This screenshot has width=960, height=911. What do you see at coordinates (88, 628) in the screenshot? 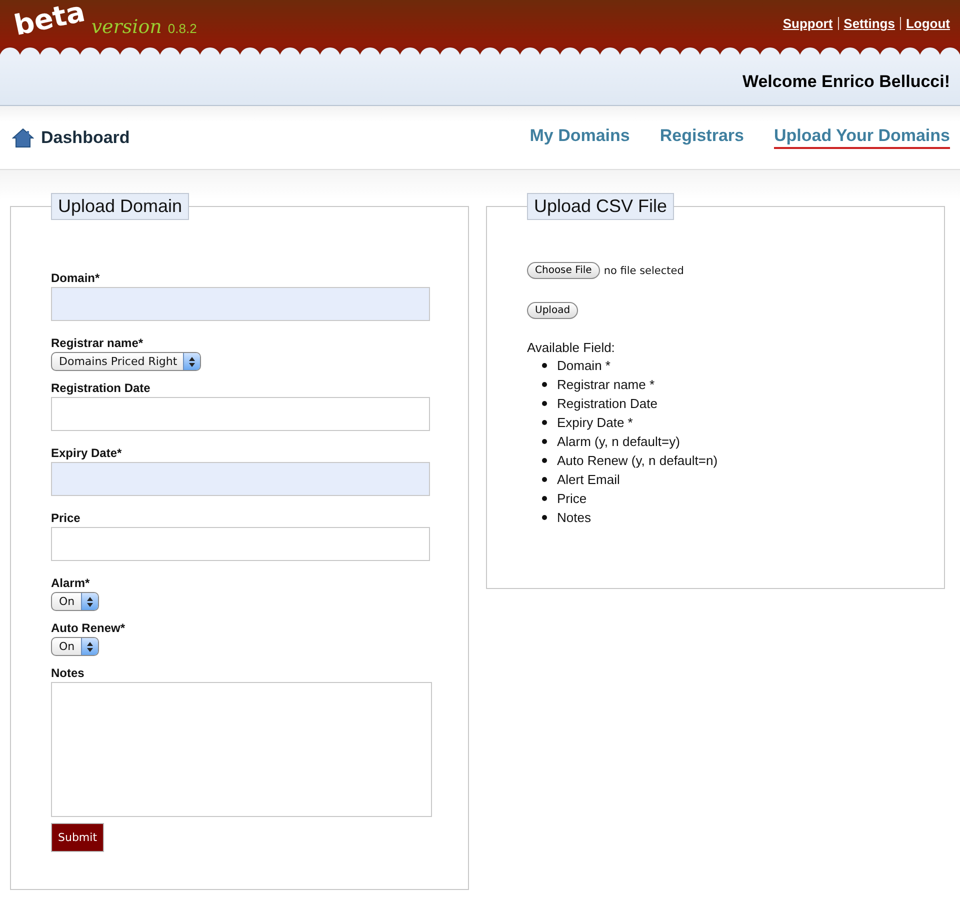
I see `field-label: Auto Renew*` at bounding box center [88, 628].